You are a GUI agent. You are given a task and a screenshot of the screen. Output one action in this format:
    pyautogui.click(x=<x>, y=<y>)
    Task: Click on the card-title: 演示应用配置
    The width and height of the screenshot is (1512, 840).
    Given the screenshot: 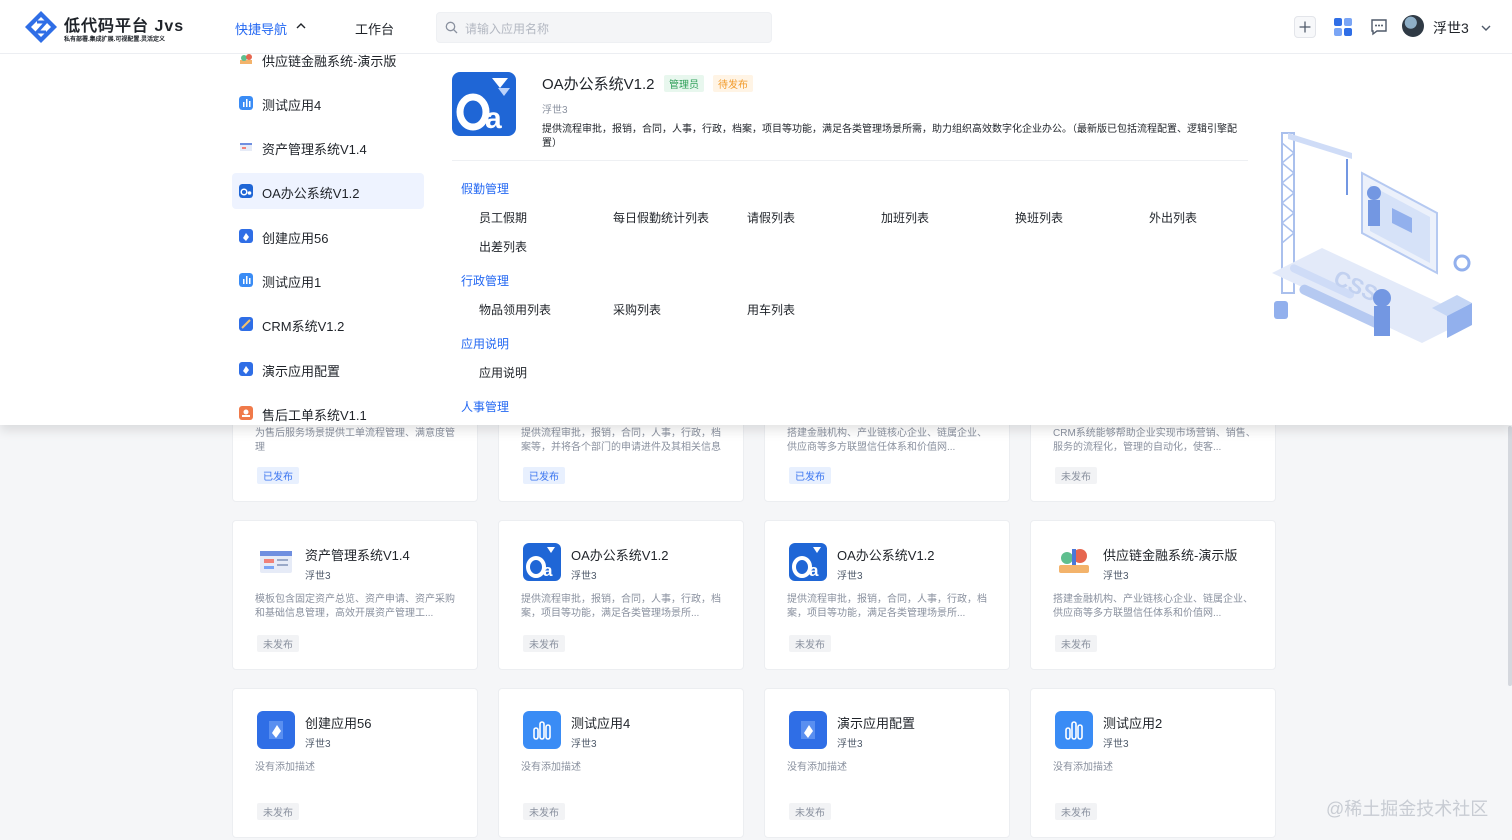 What is the action you would take?
    pyautogui.click(x=876, y=723)
    